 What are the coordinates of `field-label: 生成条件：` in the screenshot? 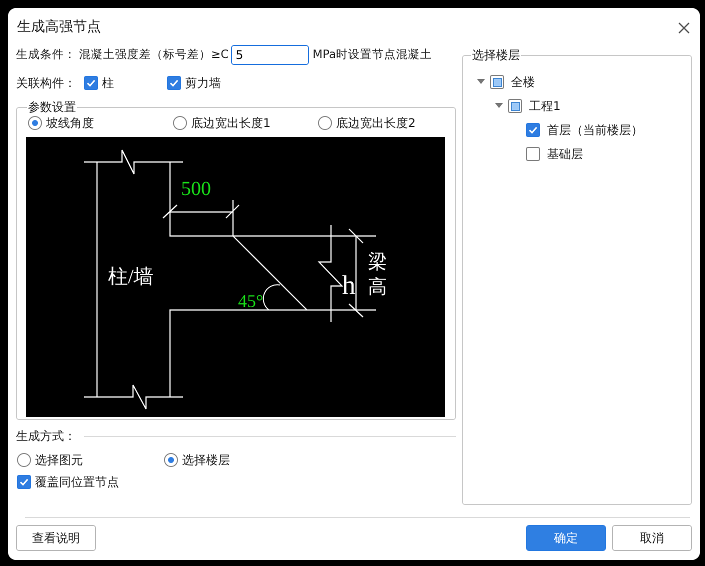 It's located at (46, 55).